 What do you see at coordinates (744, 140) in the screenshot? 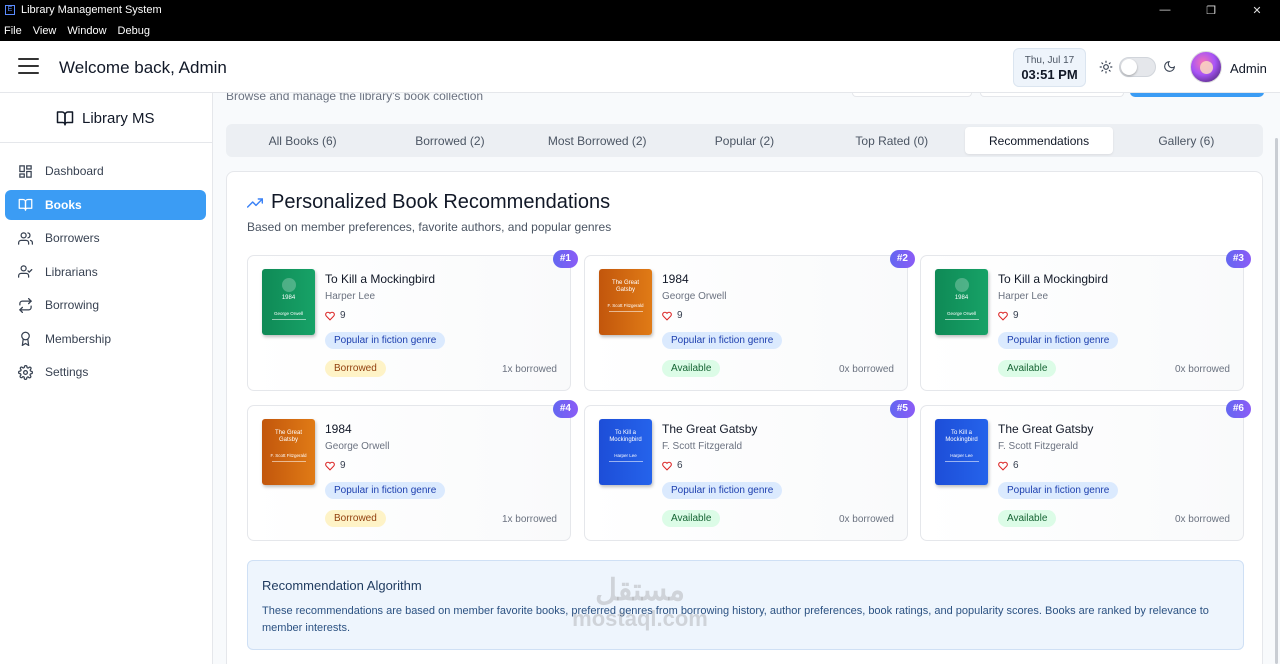
I see `tab-popular: Popular (2)` at bounding box center [744, 140].